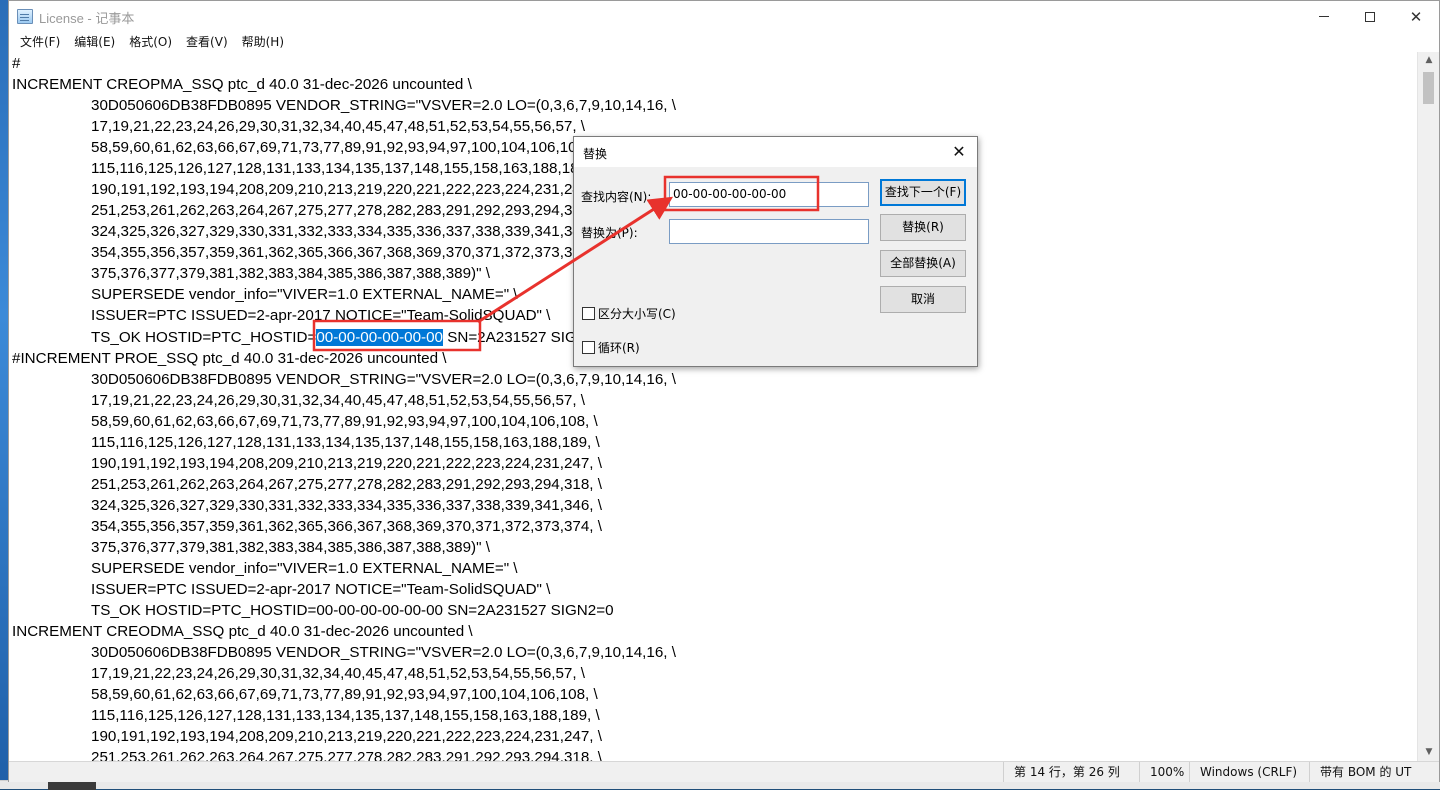 Image resolution: width=1440 pixels, height=790 pixels. What do you see at coordinates (1428, 406) in the screenshot?
I see `vertical-scrollbar: ▲ ▼` at bounding box center [1428, 406].